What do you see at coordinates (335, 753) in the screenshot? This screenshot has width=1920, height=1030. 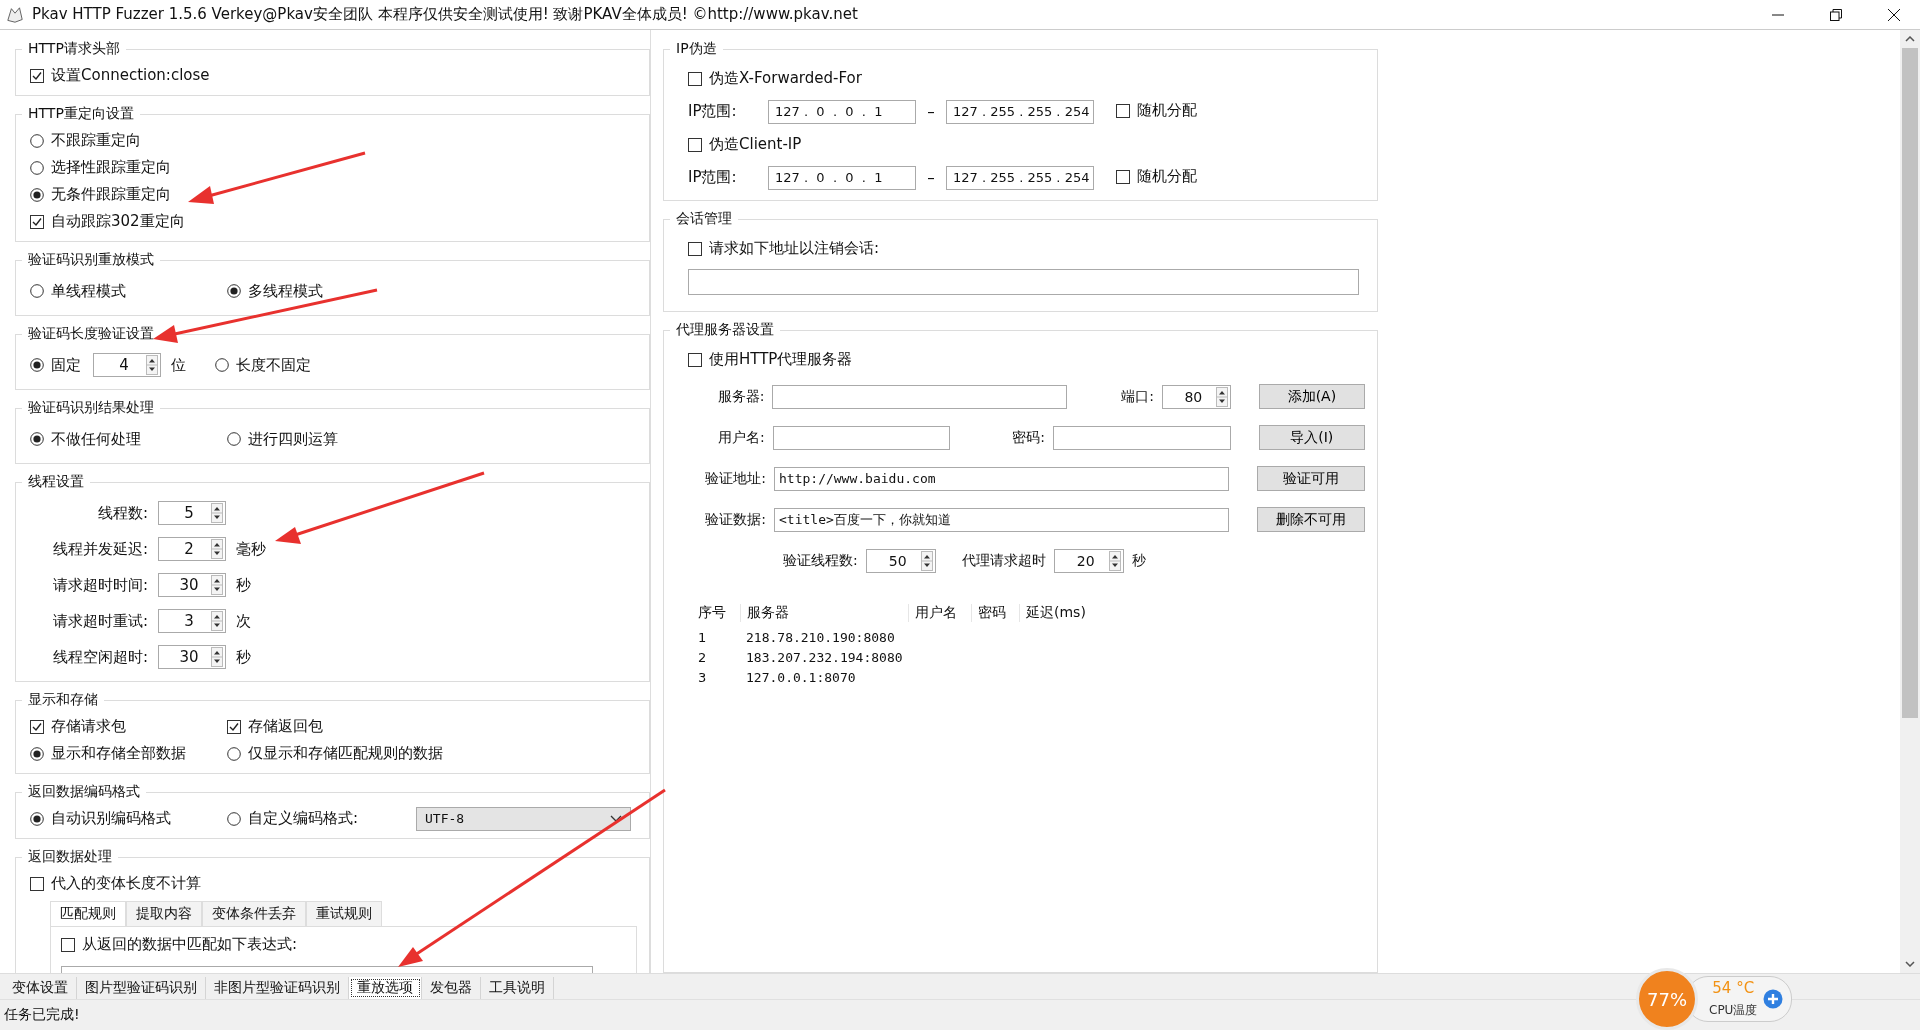 I see `radio-button: 仅显示和存储匹配规则的数据` at bounding box center [335, 753].